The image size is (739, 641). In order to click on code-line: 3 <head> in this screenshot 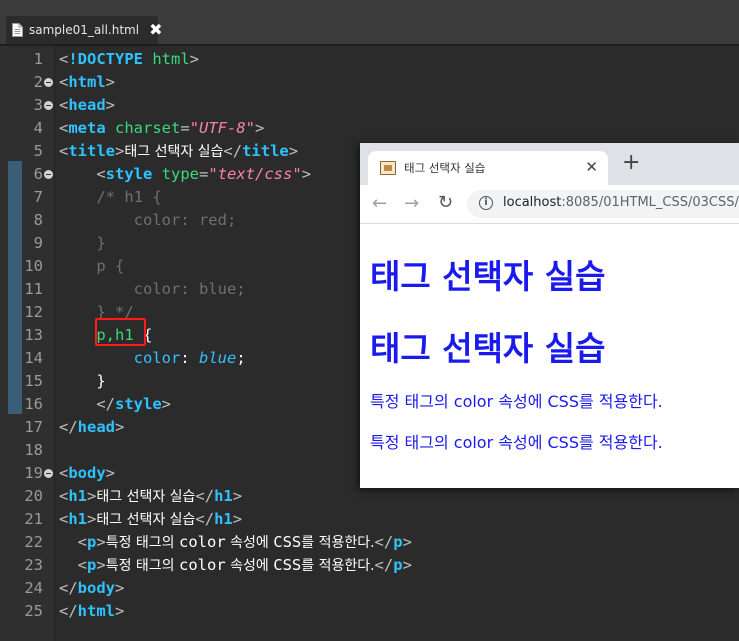, I will do `click(369, 105)`.